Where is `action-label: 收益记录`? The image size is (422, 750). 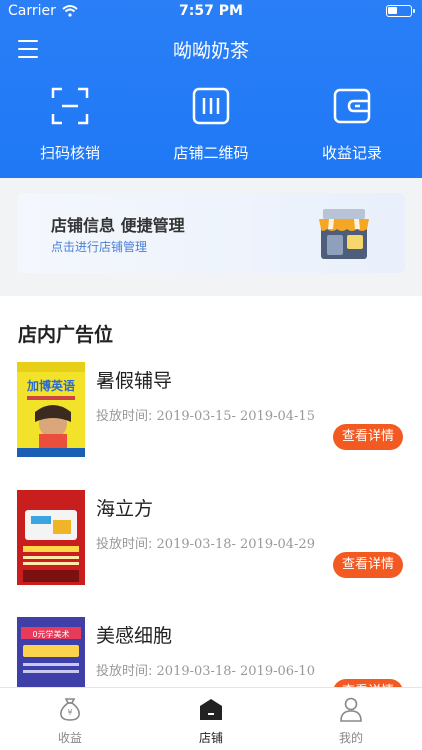
action-label: 收益记录 is located at coordinates (351, 153).